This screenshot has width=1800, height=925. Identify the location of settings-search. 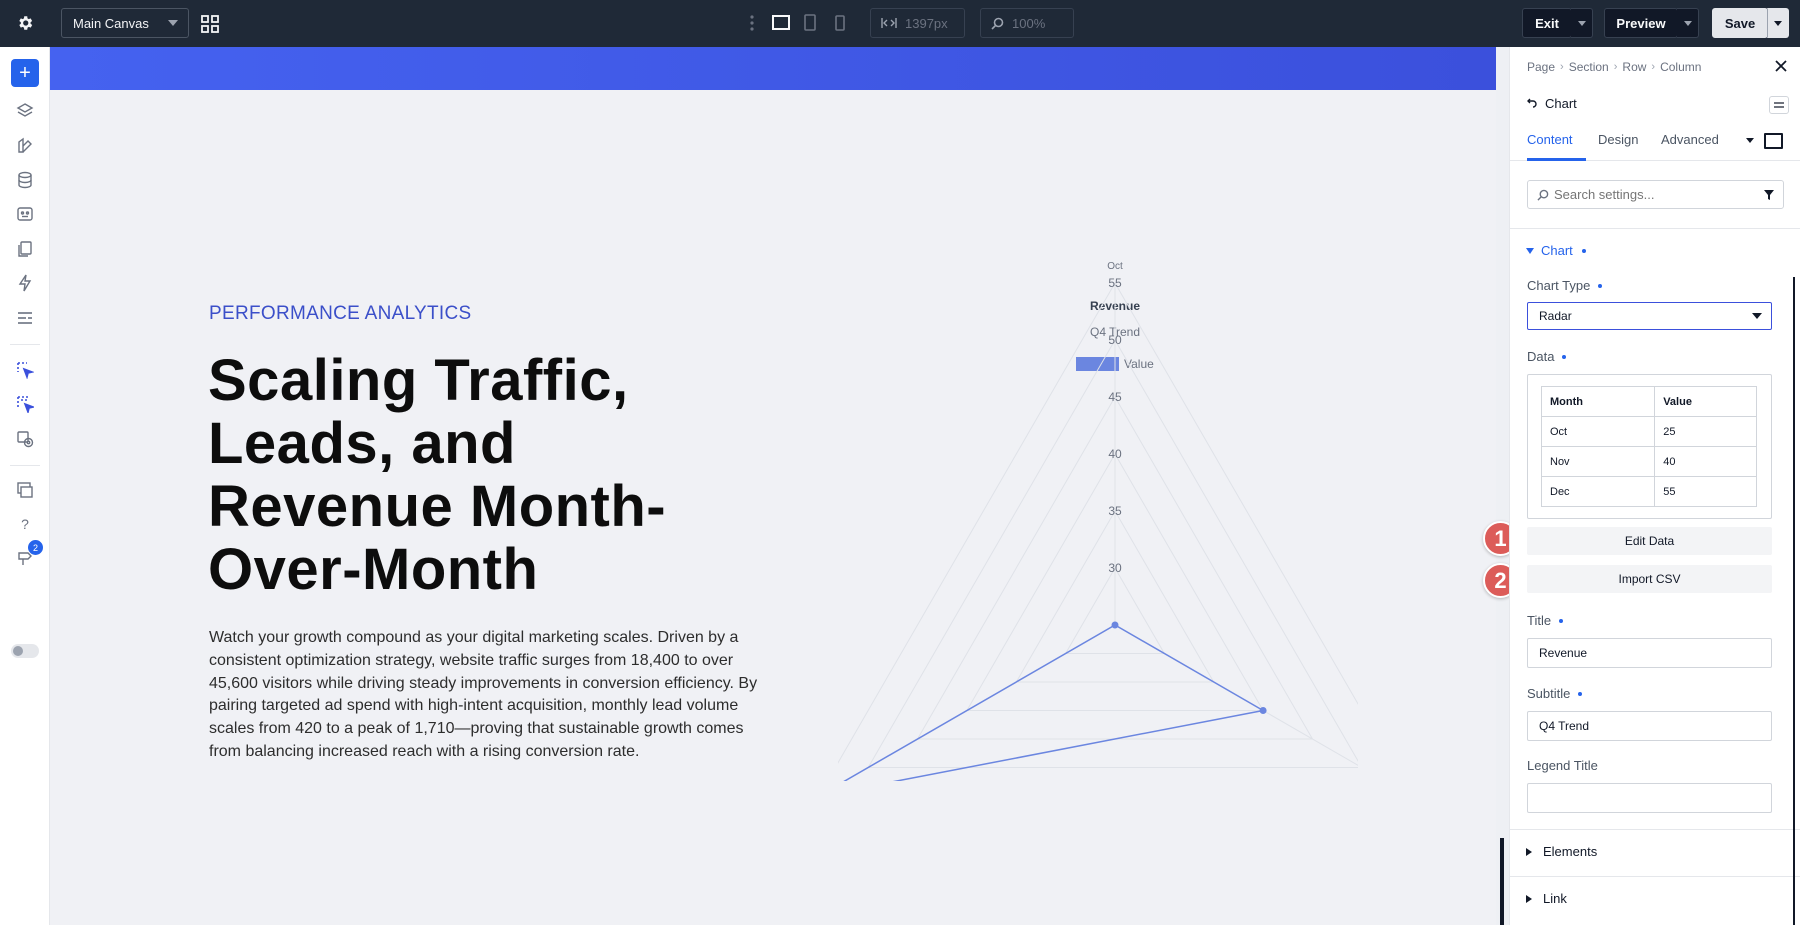
(1655, 194).